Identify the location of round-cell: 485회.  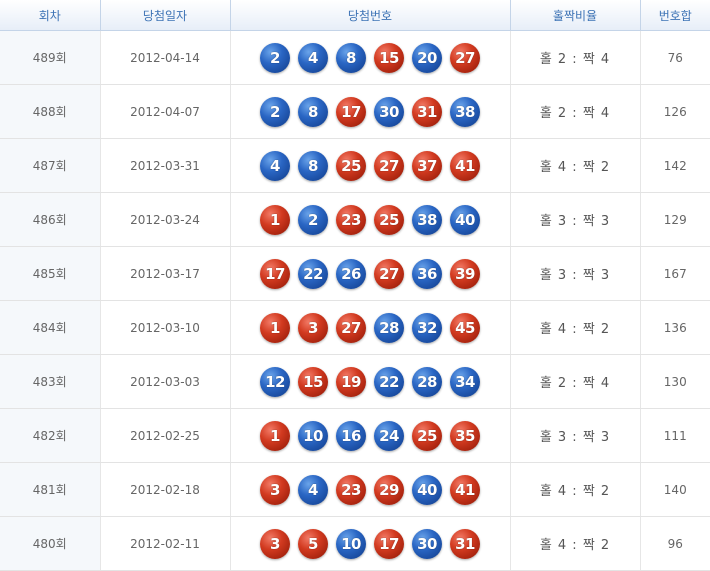
(50, 273).